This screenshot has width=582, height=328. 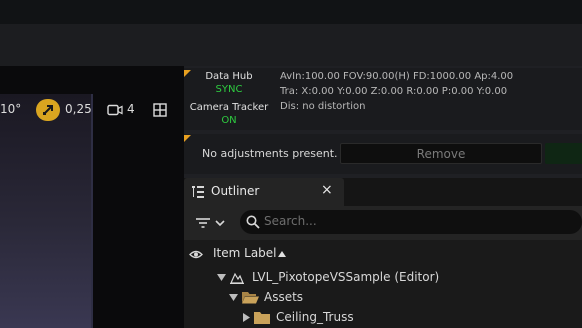 What do you see at coordinates (187, 138) in the screenshot?
I see `adjustments-corner-marker` at bounding box center [187, 138].